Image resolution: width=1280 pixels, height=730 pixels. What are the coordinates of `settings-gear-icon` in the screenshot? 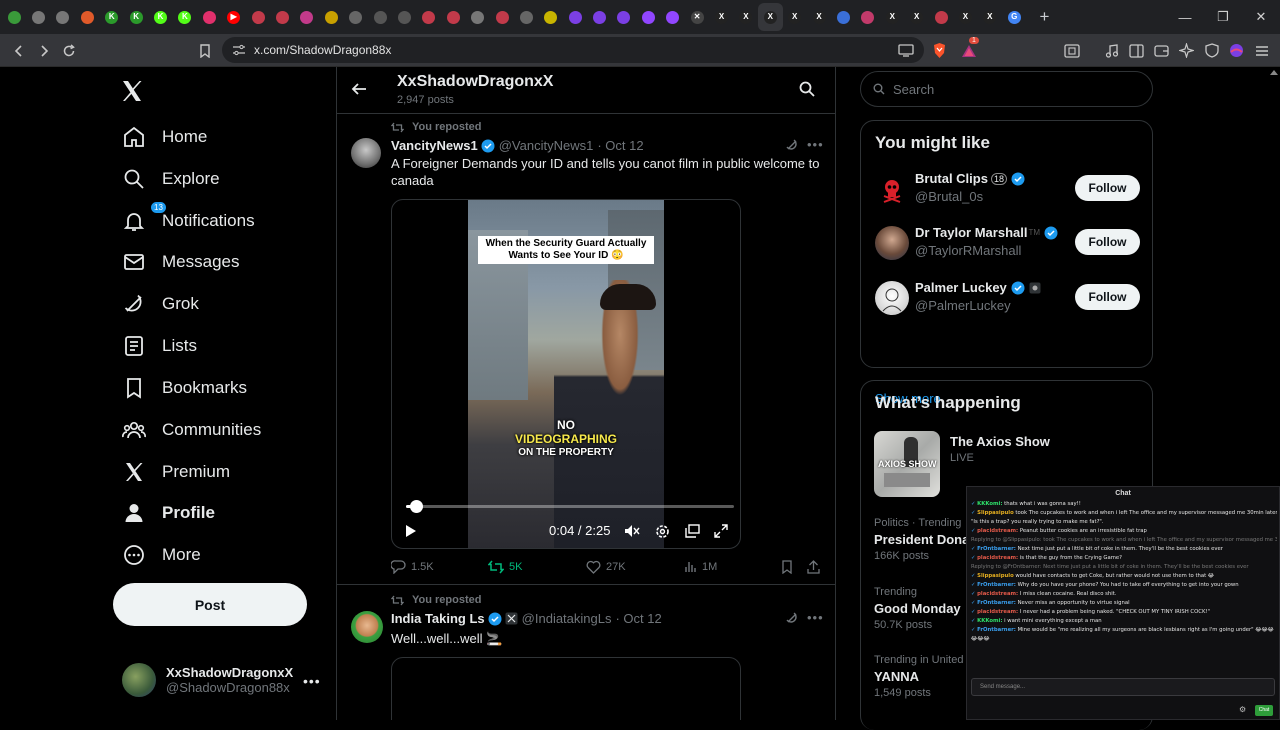 It's located at (662, 531).